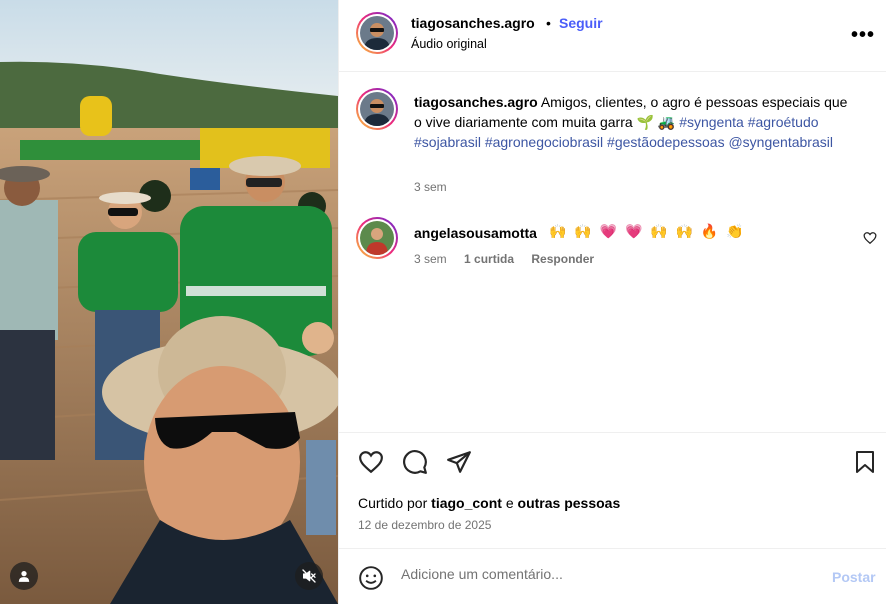  I want to click on hashtag-link: #sojabrasil, so click(447, 142).